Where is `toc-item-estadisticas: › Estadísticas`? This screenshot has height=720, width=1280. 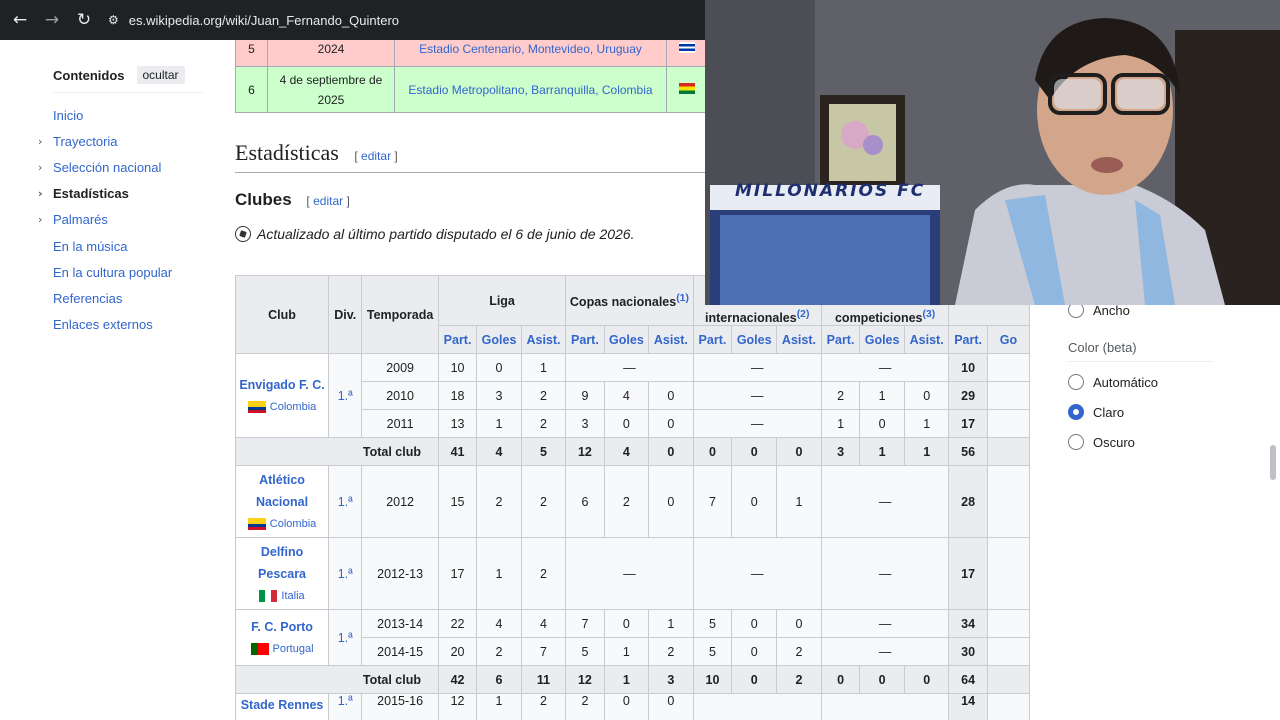
toc-item-estadisticas: › Estadísticas is located at coordinates (105, 194).